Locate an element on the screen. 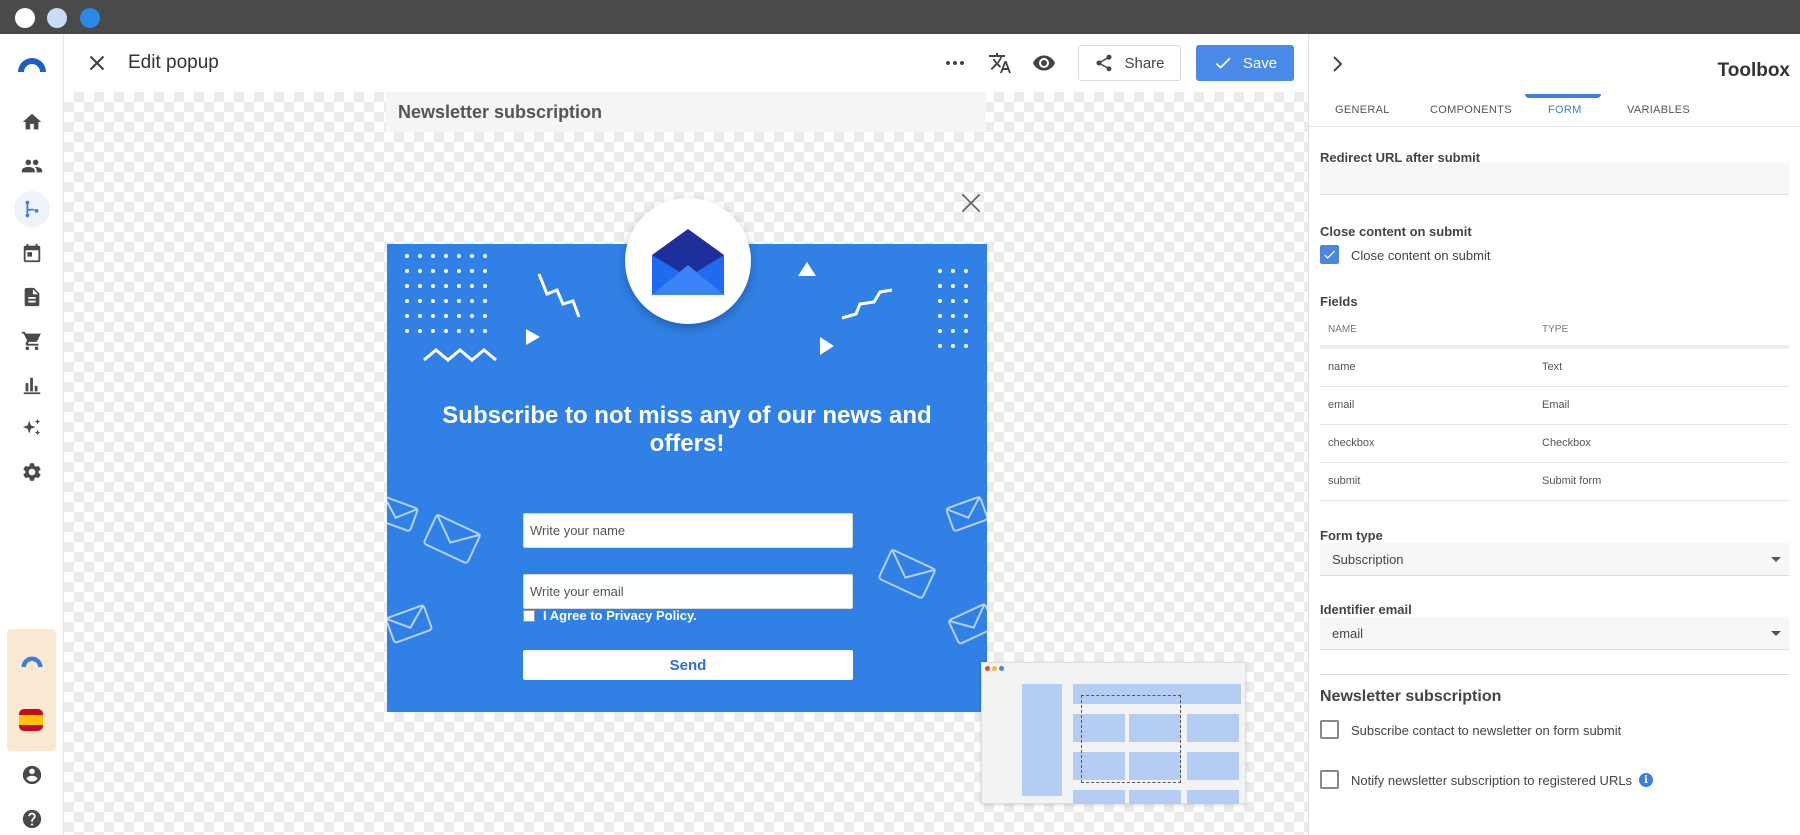 This screenshot has height=835, width=1800. window-maximize-dot is located at coordinates (90, 18).